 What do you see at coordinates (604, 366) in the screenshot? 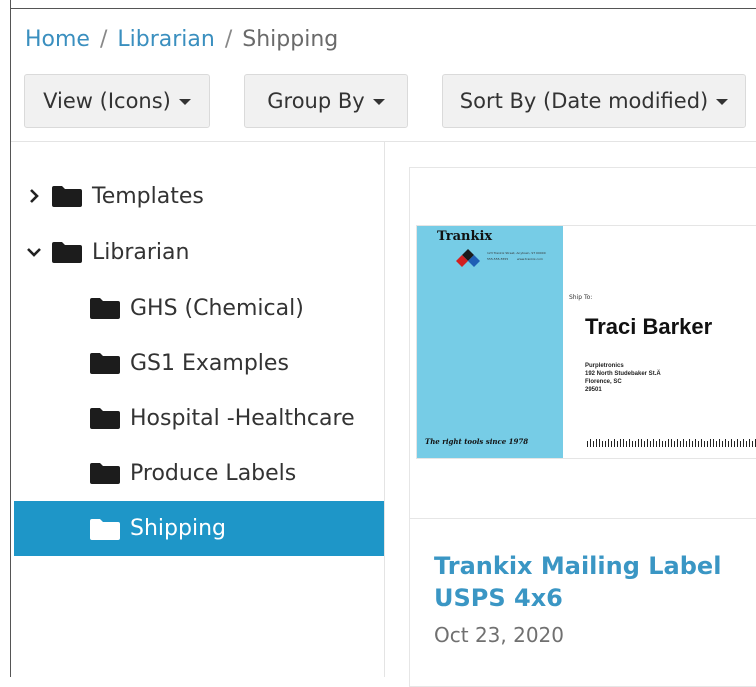
I see `address-line: Purpletronics` at bounding box center [604, 366].